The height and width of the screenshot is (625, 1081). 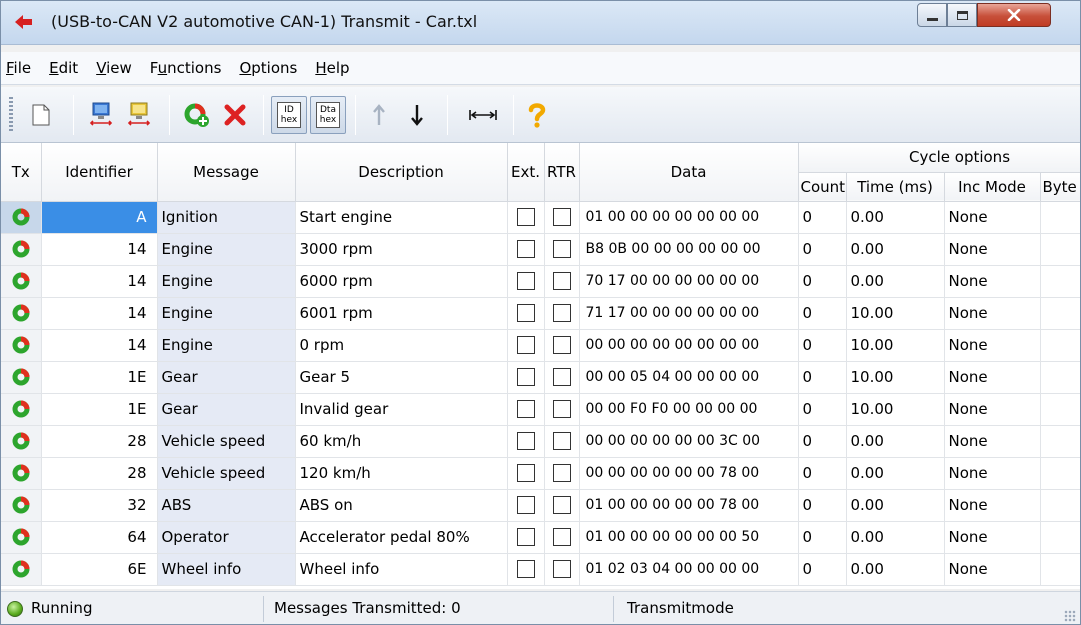 What do you see at coordinates (822, 187) in the screenshot?
I see `col-header-count: Count` at bounding box center [822, 187].